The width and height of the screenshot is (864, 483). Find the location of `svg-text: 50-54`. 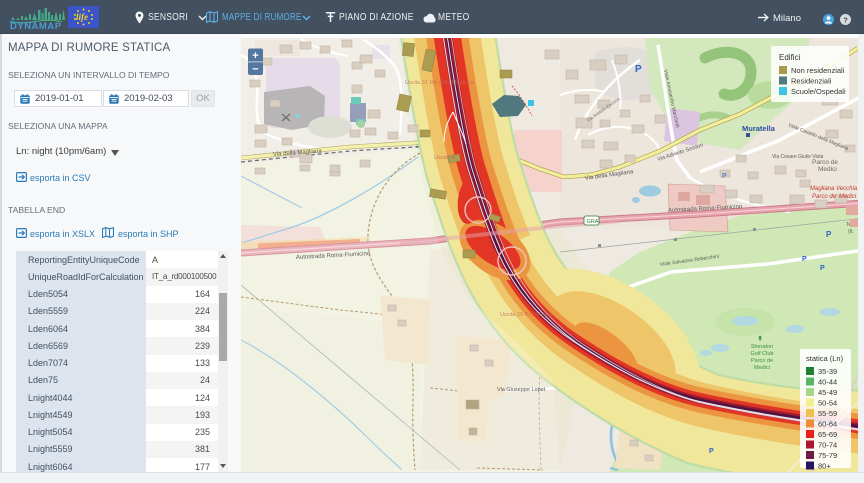

svg-text: 50-54 is located at coordinates (827, 403).